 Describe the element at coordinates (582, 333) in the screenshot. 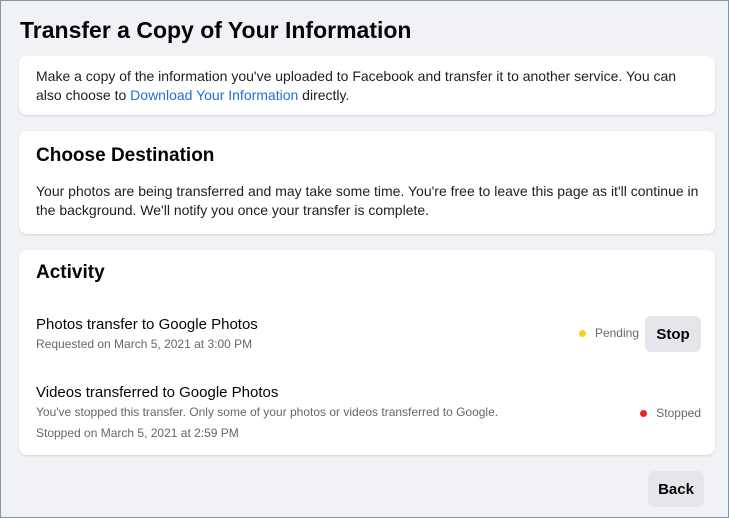

I see `pending-dot-icon` at that location.